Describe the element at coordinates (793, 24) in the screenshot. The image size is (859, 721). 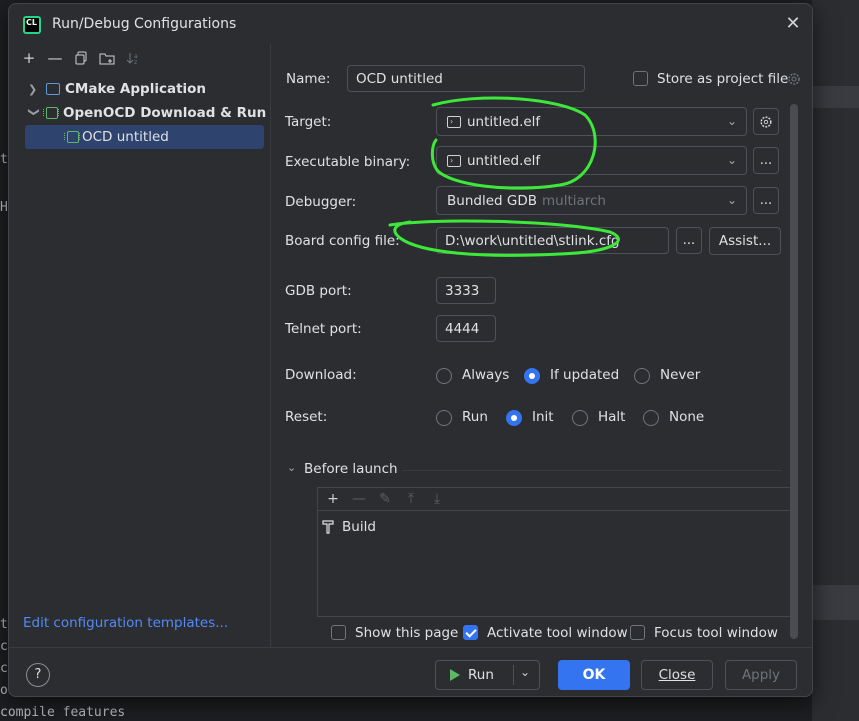
I see `close-icon: ✕` at that location.